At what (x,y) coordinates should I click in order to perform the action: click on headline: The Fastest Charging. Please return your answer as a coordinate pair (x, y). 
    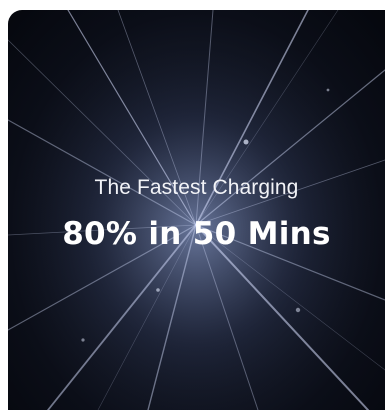
    Looking at the image, I should click on (196, 187).